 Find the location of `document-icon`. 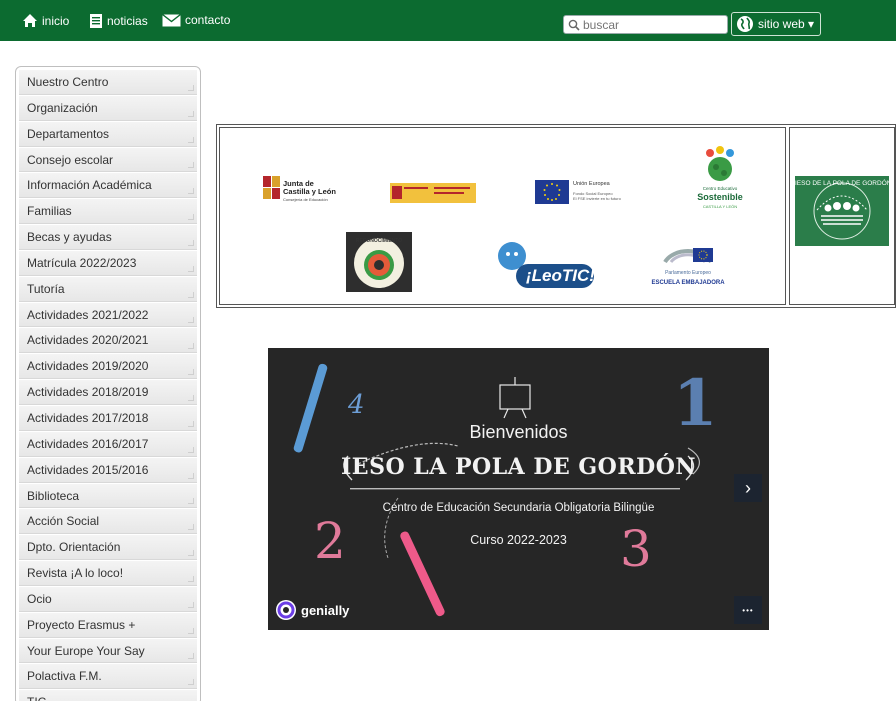

document-icon is located at coordinates (96, 21).